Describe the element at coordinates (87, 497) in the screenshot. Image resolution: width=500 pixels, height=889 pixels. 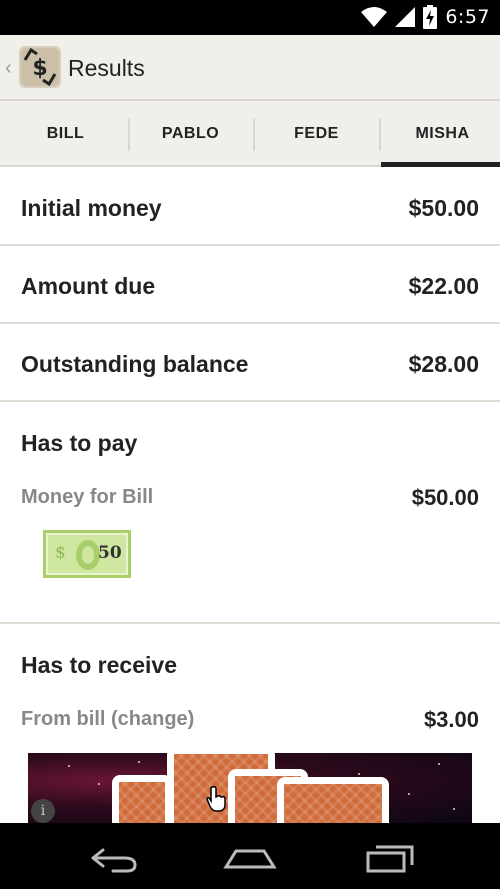
I see `money-for-bill-label: Money for Bill` at that location.